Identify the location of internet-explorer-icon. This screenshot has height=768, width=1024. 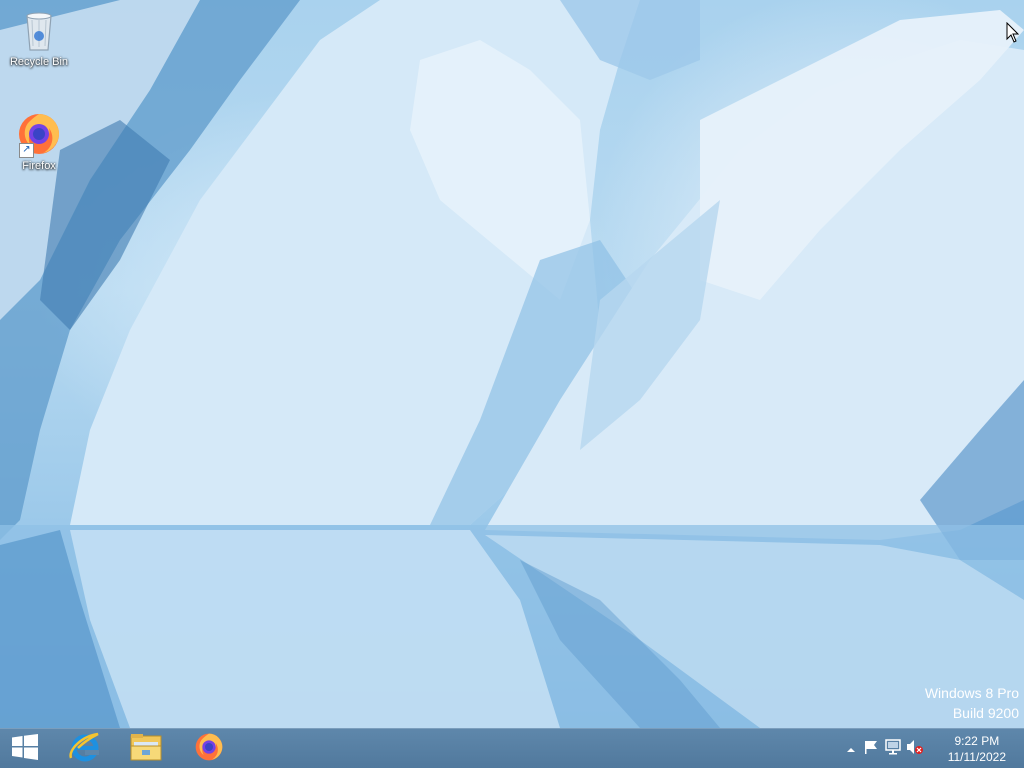
(85, 749).